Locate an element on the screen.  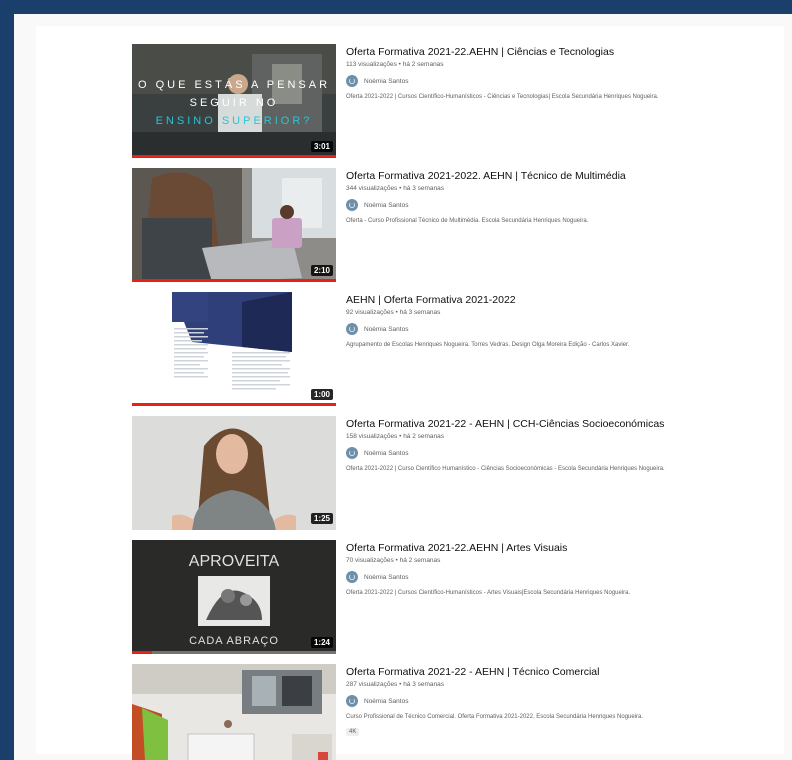
video-stats: 344 visualizações • há 3 semanas is located at coordinates (395, 188).